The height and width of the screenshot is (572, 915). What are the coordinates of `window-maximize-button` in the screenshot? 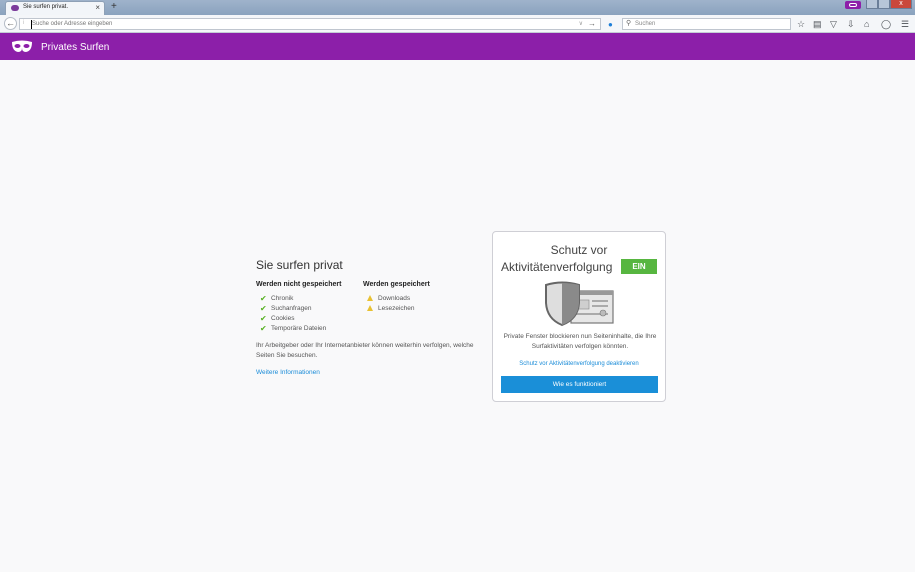 It's located at (884, 4).